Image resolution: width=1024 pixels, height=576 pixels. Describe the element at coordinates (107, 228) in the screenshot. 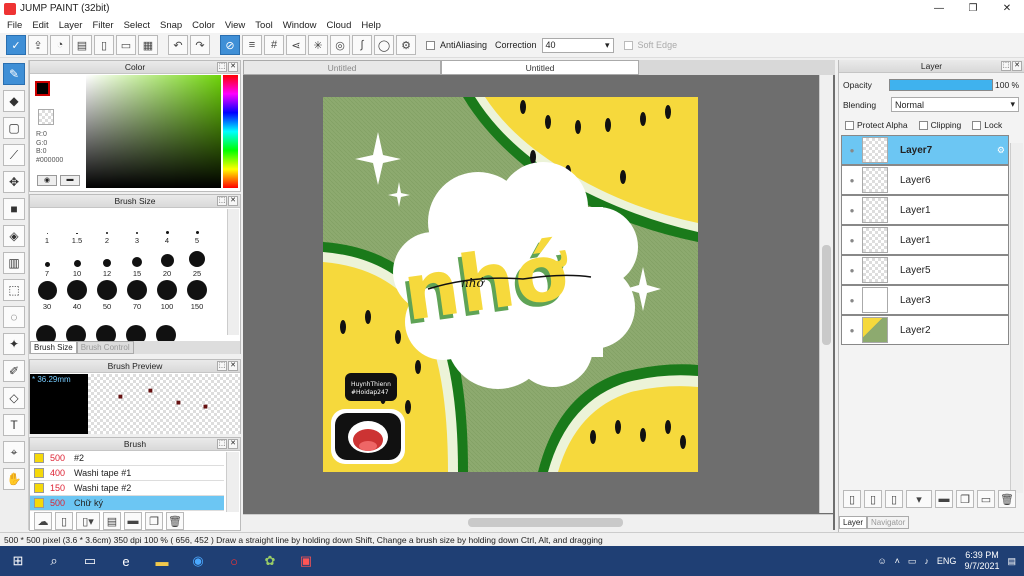

I see `brush-size-cell: 2` at that location.